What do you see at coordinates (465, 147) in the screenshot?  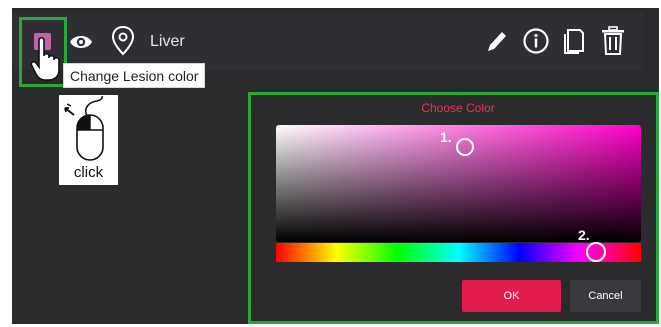 I see `saturation-value-handle` at bounding box center [465, 147].